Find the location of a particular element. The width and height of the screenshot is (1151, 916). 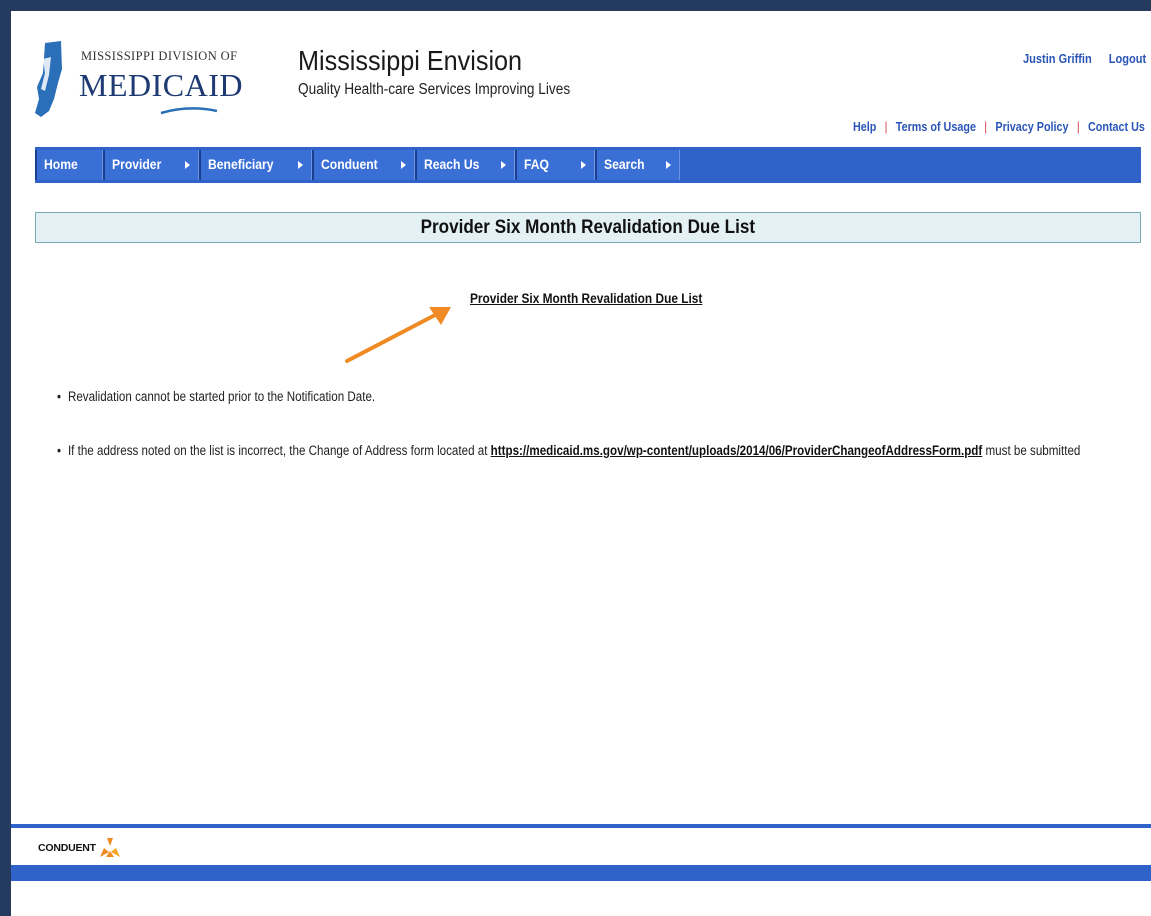

nav-reach-us: Reach Us is located at coordinates (465, 165).